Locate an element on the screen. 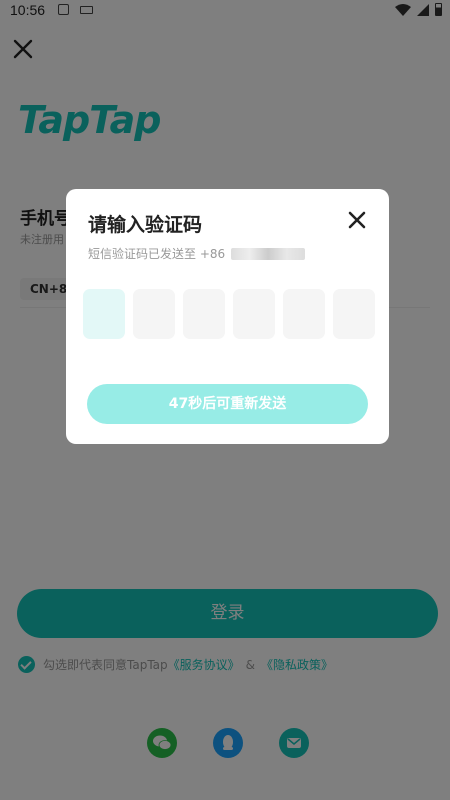  code-input-group is located at coordinates (229, 314).